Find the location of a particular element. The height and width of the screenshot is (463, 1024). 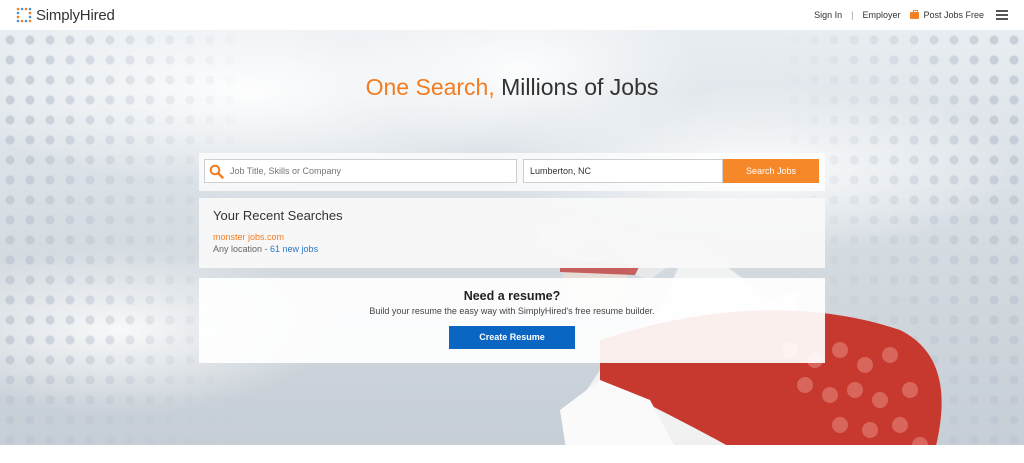

search-jobs-button: Search Jobs is located at coordinates (771, 171).